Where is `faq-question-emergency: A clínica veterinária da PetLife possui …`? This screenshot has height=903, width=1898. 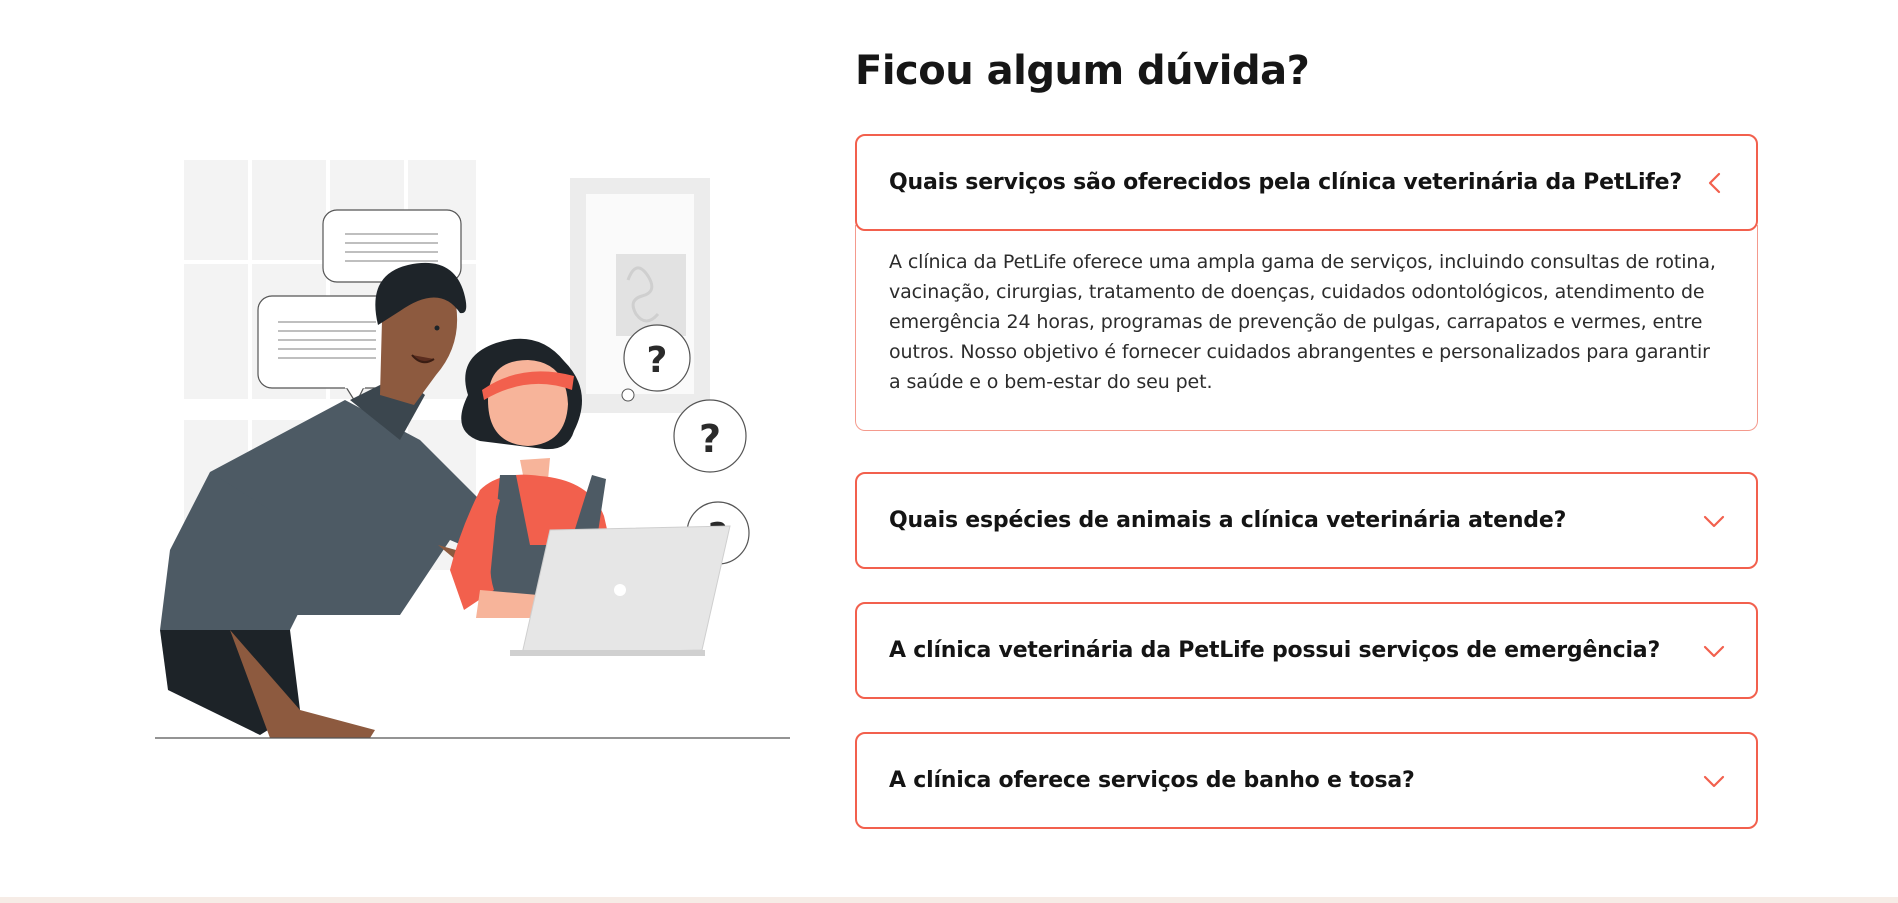
faq-question-emergency: A clínica veterinária da PetLife possui … is located at coordinates (1306, 650).